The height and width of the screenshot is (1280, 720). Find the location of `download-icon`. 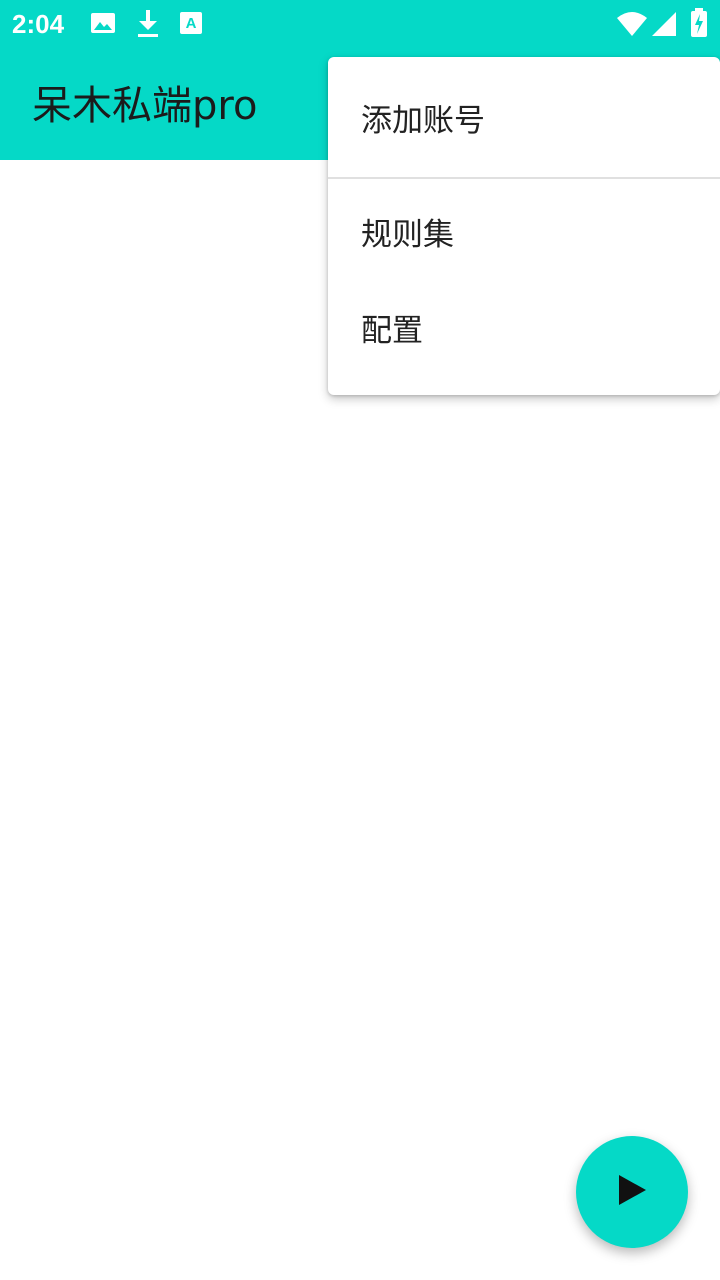

download-icon is located at coordinates (148, 26).